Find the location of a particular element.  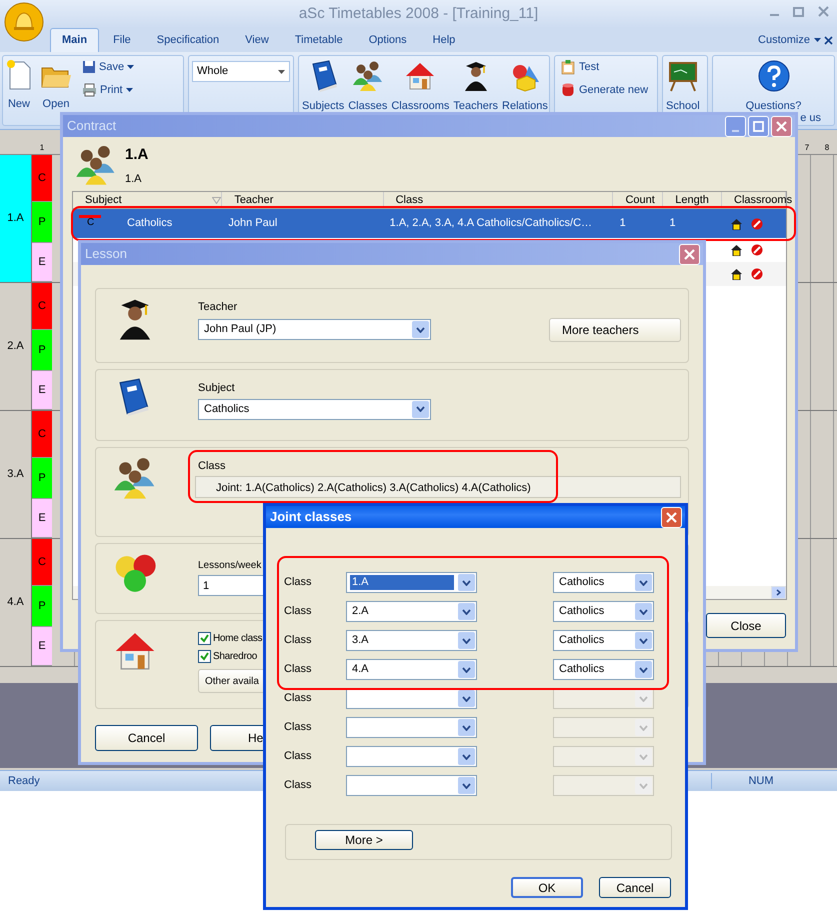

dialog-title: Contract is located at coordinates (92, 126).